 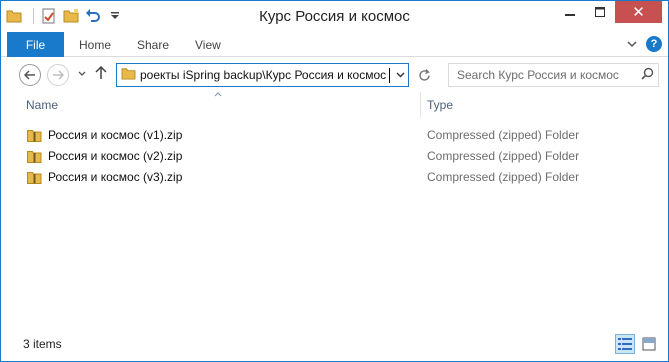 What do you see at coordinates (570, 12) in the screenshot?
I see `minimize-button` at bounding box center [570, 12].